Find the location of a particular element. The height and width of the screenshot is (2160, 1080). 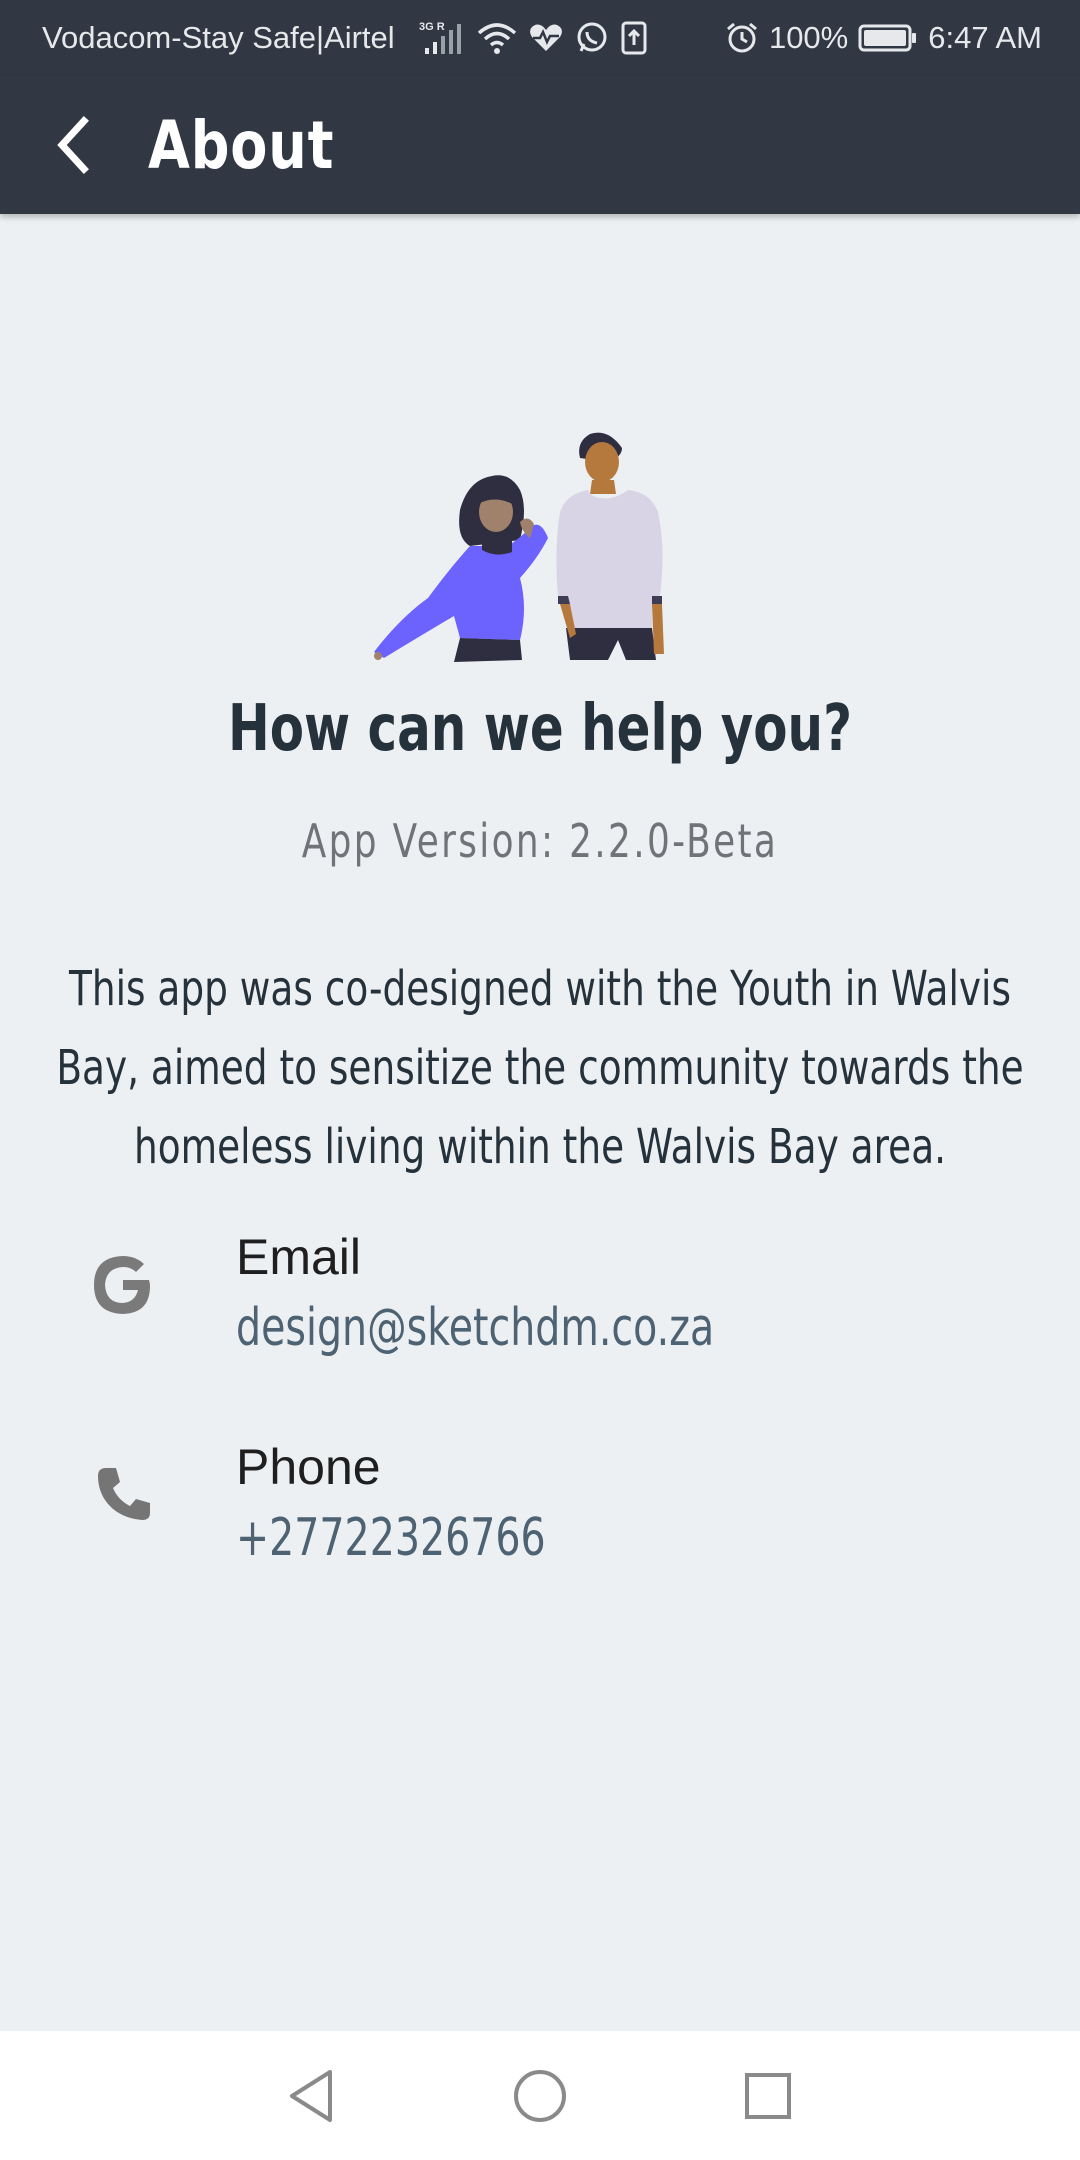

back-button is located at coordinates (72, 145).